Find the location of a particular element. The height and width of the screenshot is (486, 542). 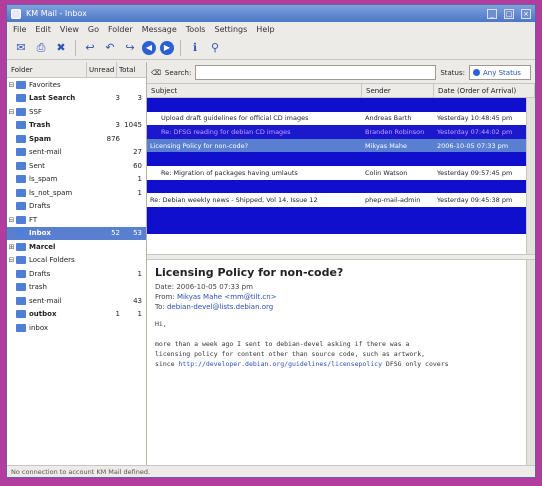

folder-item: Spam 876 is located at coordinates (76, 139).